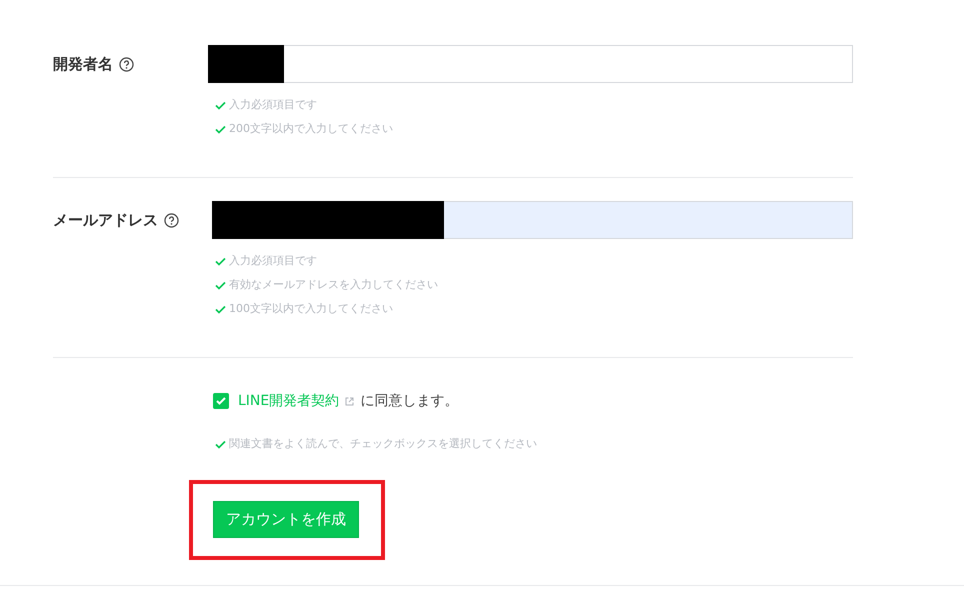  I want to click on field-label: メールアドレス, so click(105, 220).